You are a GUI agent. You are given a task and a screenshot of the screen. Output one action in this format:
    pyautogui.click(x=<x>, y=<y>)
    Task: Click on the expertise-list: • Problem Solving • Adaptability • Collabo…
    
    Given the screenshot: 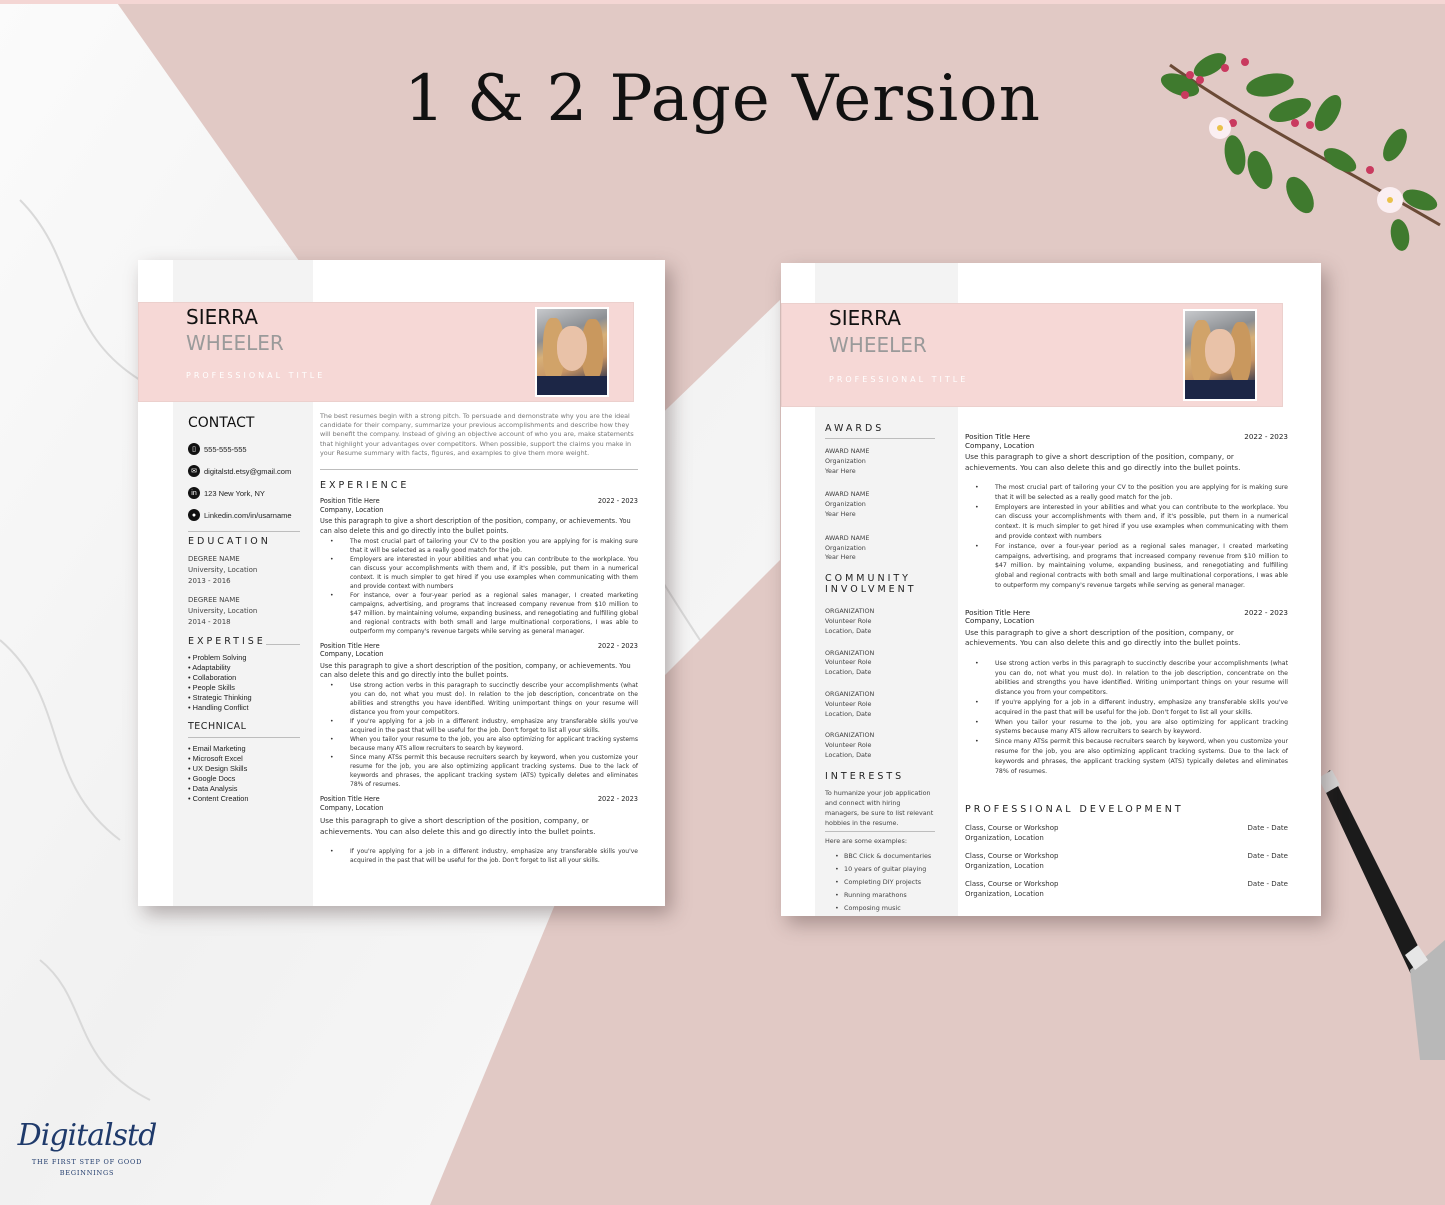 What is the action you would take?
    pyautogui.click(x=244, y=683)
    